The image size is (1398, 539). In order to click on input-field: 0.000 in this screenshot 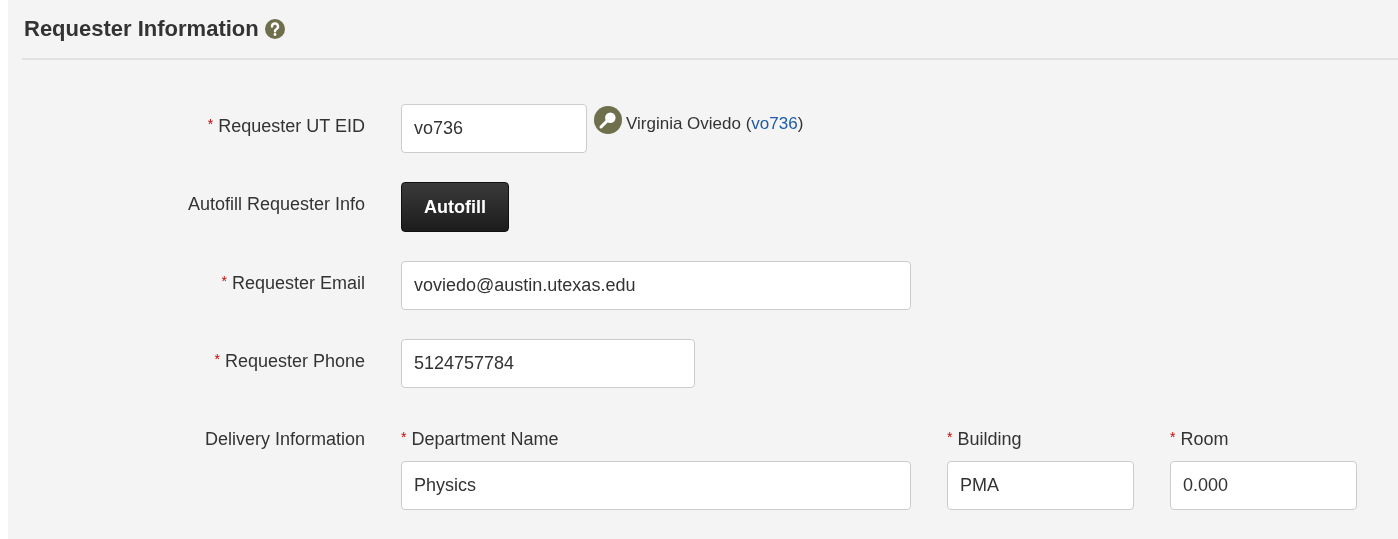, I will do `click(1263, 485)`.